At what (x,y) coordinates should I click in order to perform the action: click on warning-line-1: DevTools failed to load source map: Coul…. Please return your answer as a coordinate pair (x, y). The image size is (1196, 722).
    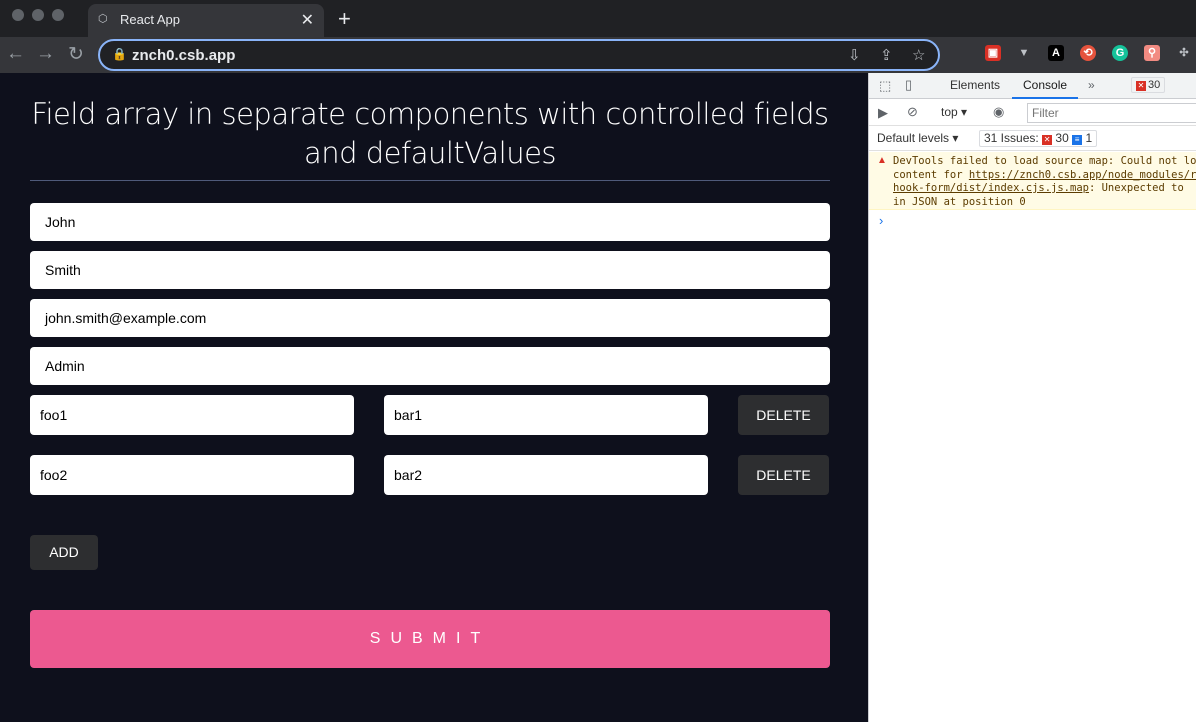
    Looking at the image, I should click on (1044, 161).